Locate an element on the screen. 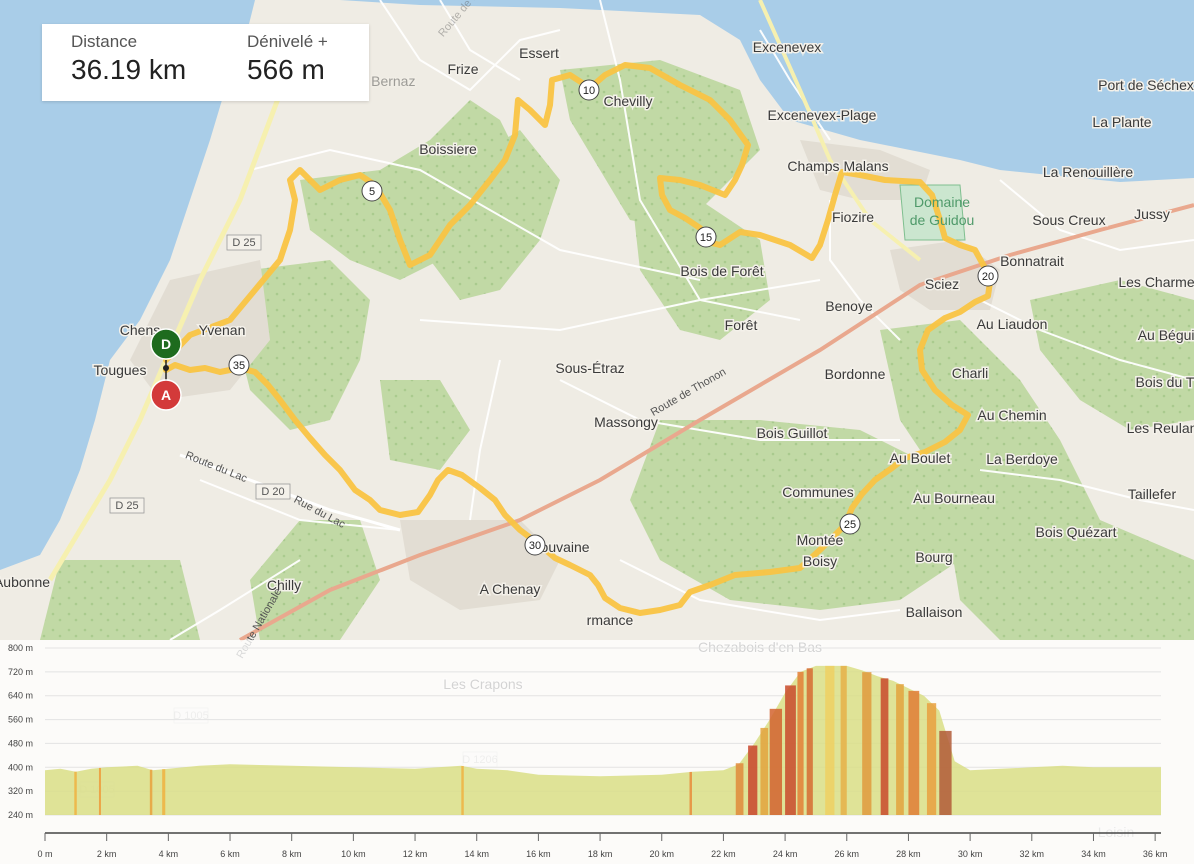 The height and width of the screenshot is (864, 1194). x-tick-label: 0 m is located at coordinates (44, 854).